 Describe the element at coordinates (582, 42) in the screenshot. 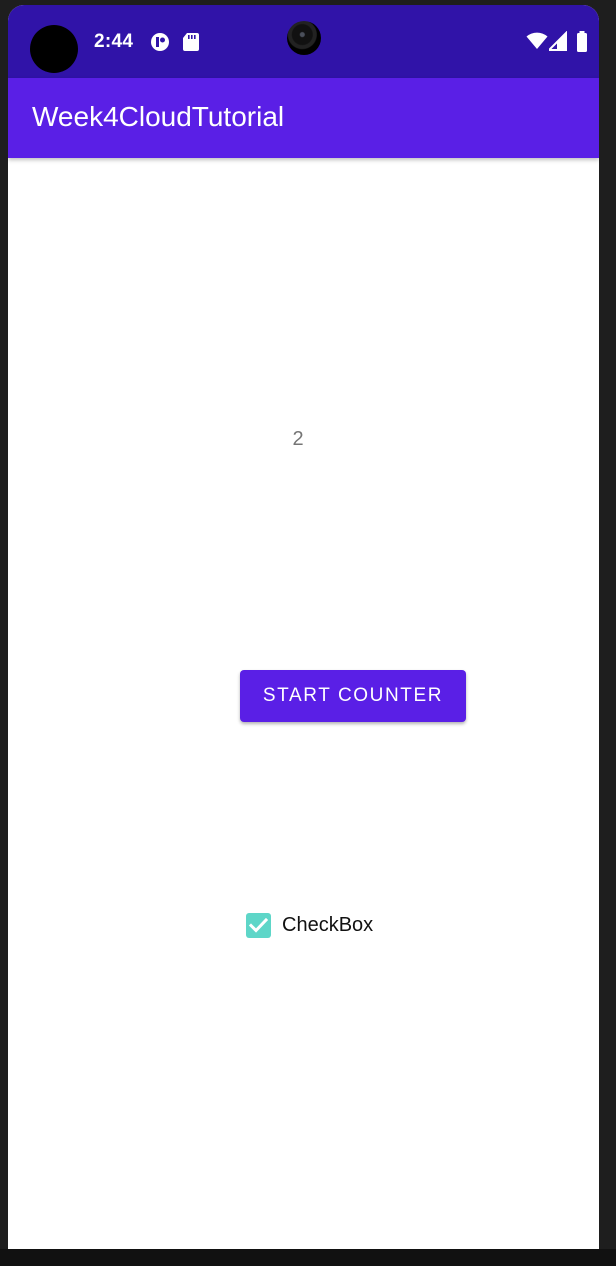

I see `battery-icon` at that location.